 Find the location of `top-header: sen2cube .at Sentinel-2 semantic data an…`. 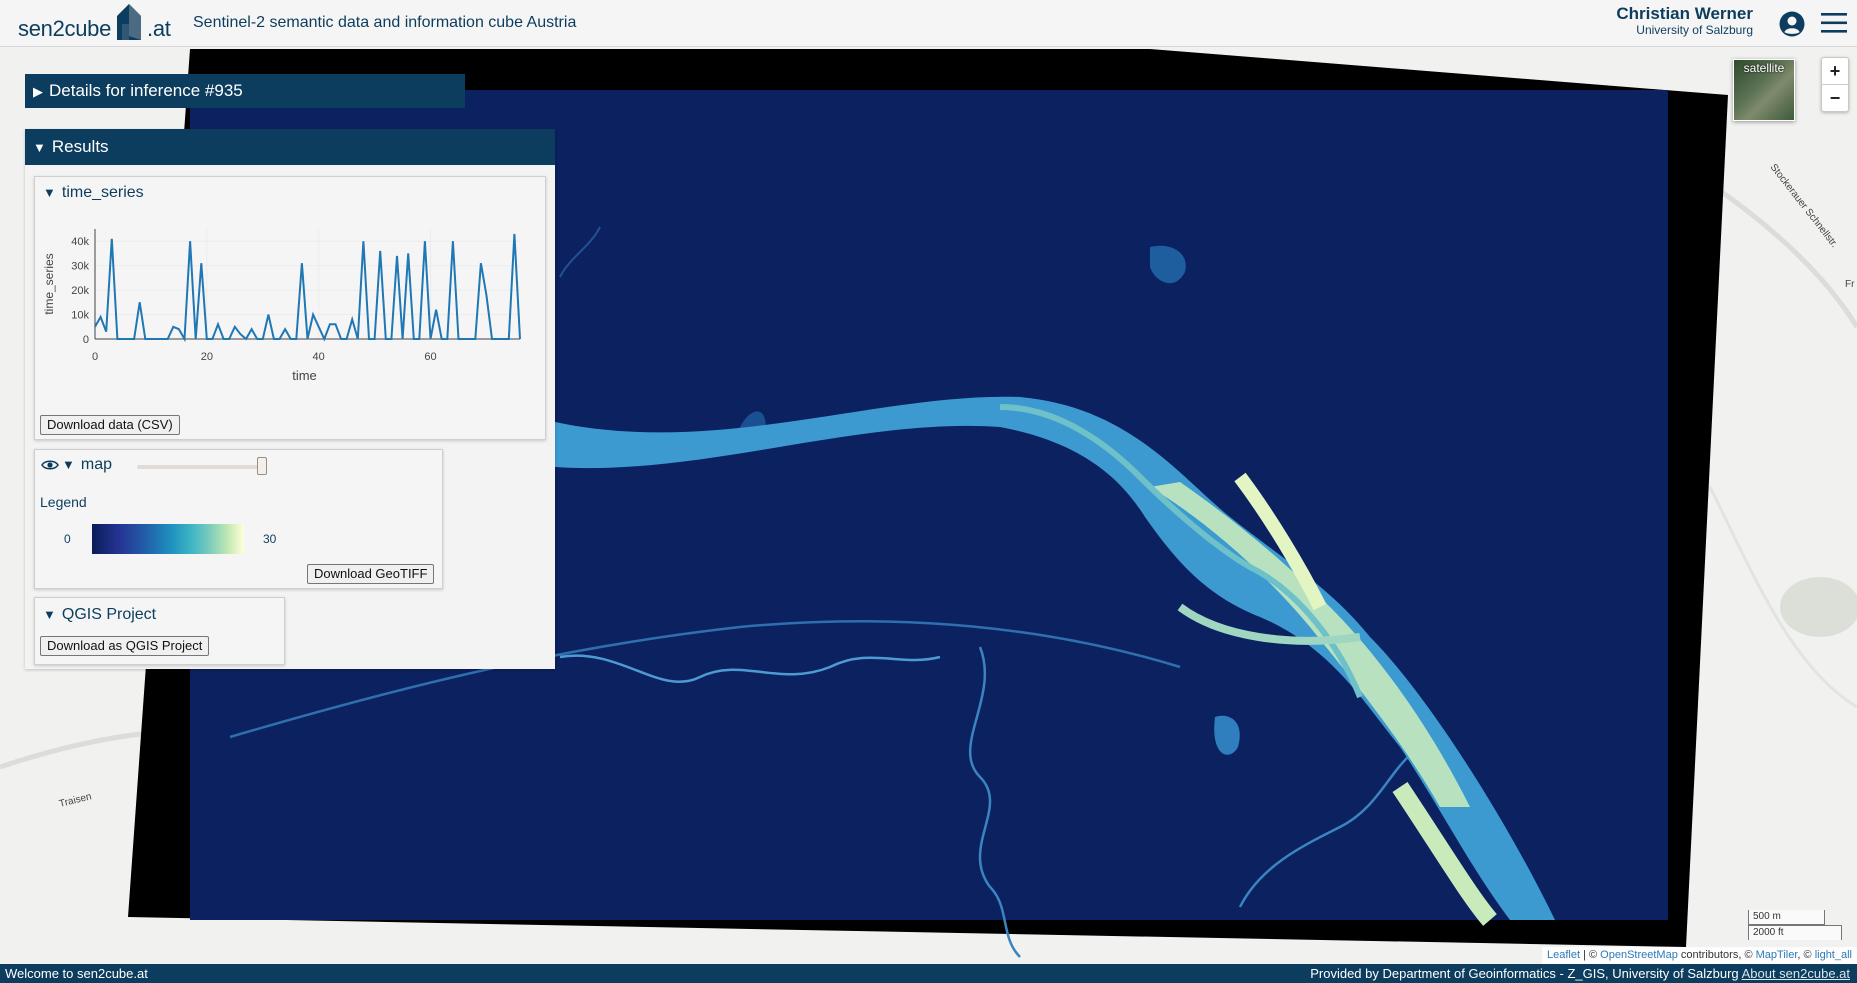

top-header: sen2cube .at Sentinel-2 semantic data an… is located at coordinates (928, 23).